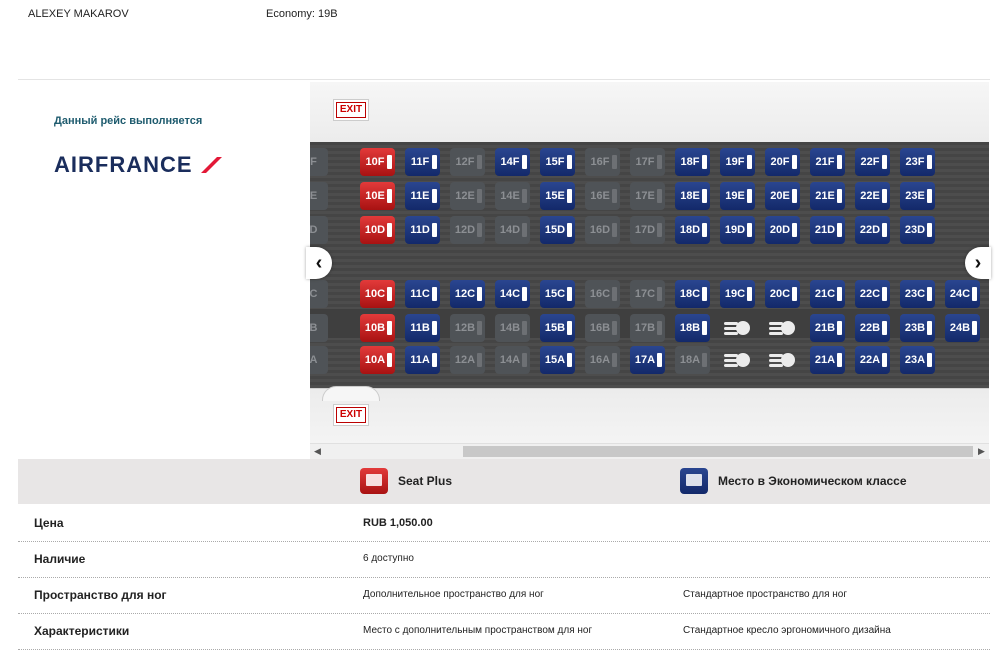 Image resolution: width=1001 pixels, height=657 pixels. I want to click on seat-20D: 20D, so click(782, 230).